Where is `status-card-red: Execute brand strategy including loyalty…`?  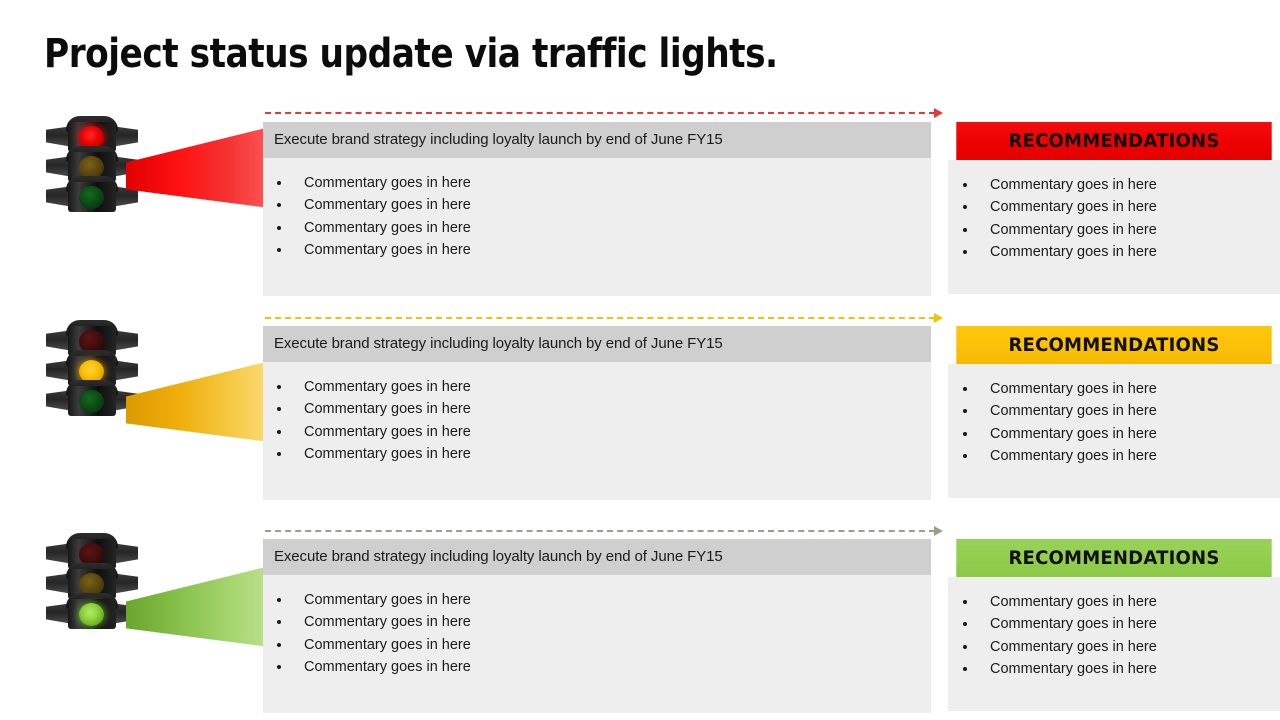 status-card-red: Execute brand strategy including loyalty… is located at coordinates (597, 209).